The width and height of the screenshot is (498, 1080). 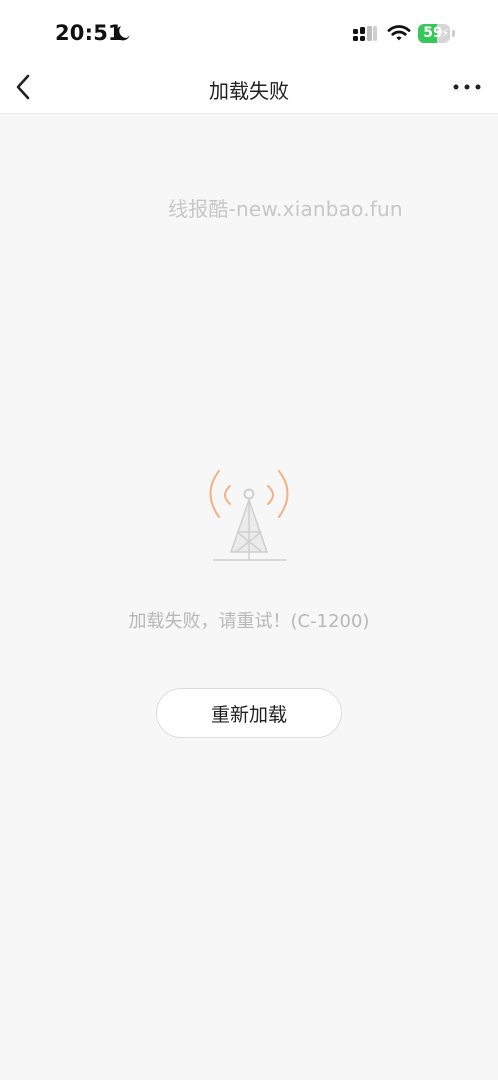 What do you see at coordinates (249, 91) in the screenshot?
I see `page-title: 加载失败` at bounding box center [249, 91].